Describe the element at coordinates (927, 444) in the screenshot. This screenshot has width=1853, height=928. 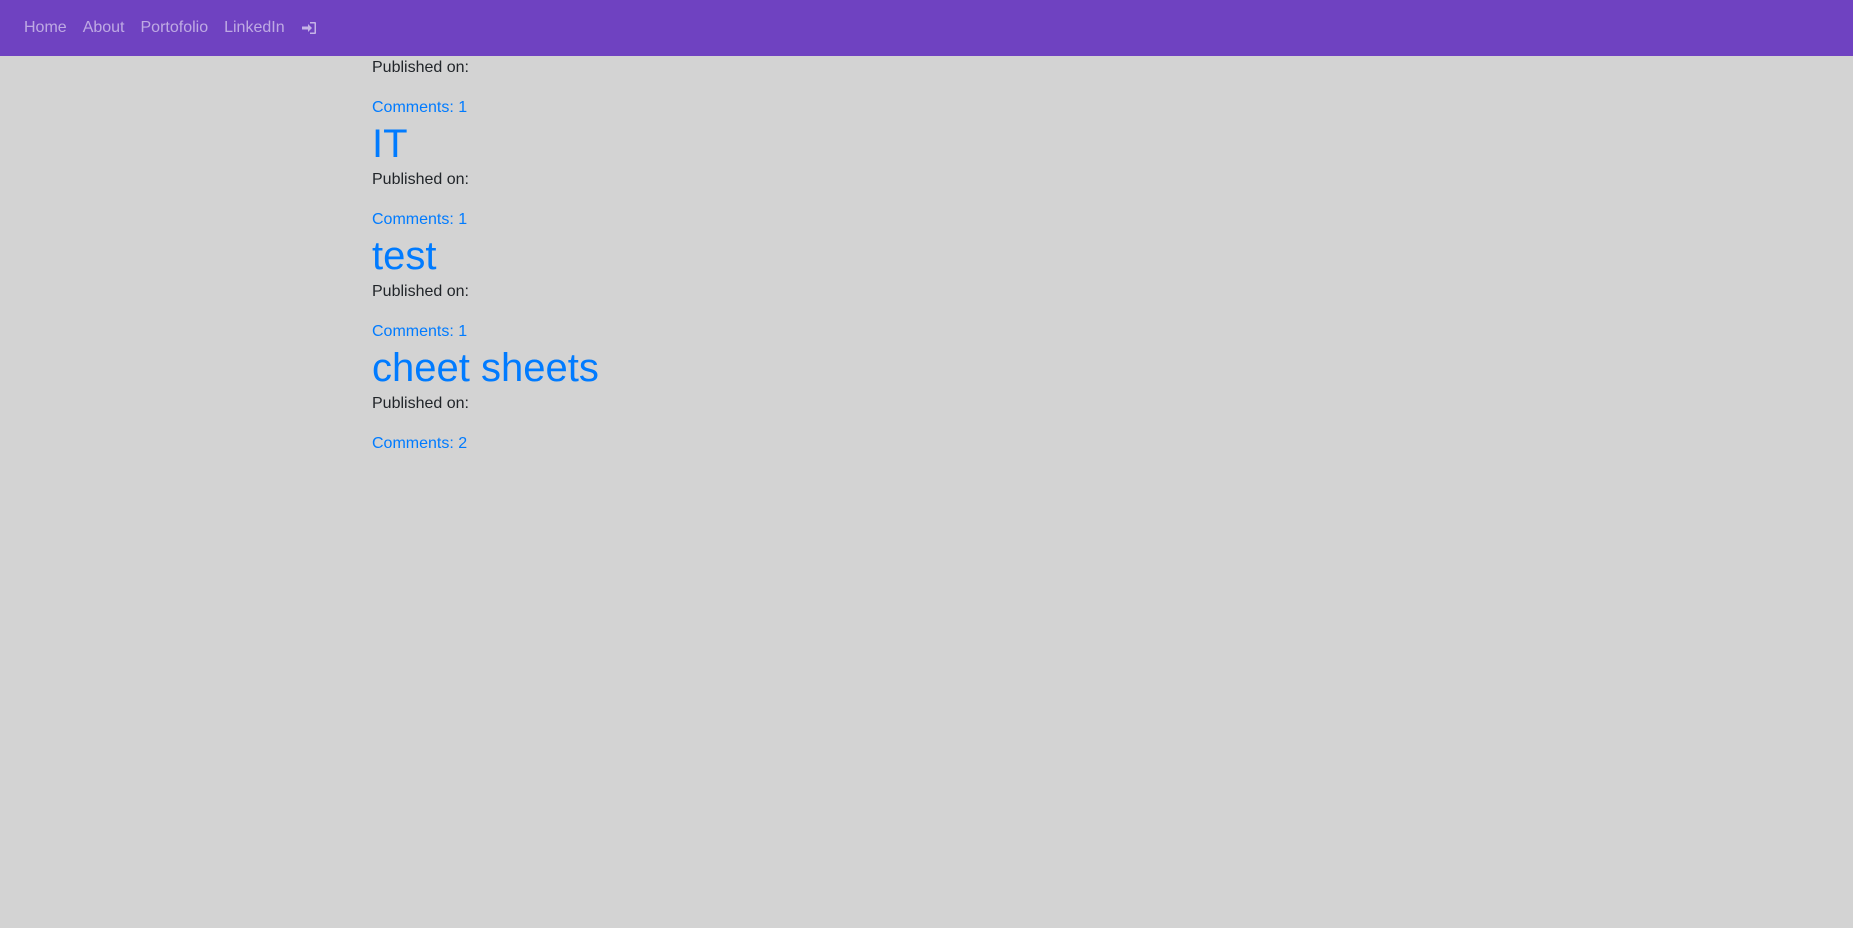
I see `comments-link: Comments: 2` at that location.